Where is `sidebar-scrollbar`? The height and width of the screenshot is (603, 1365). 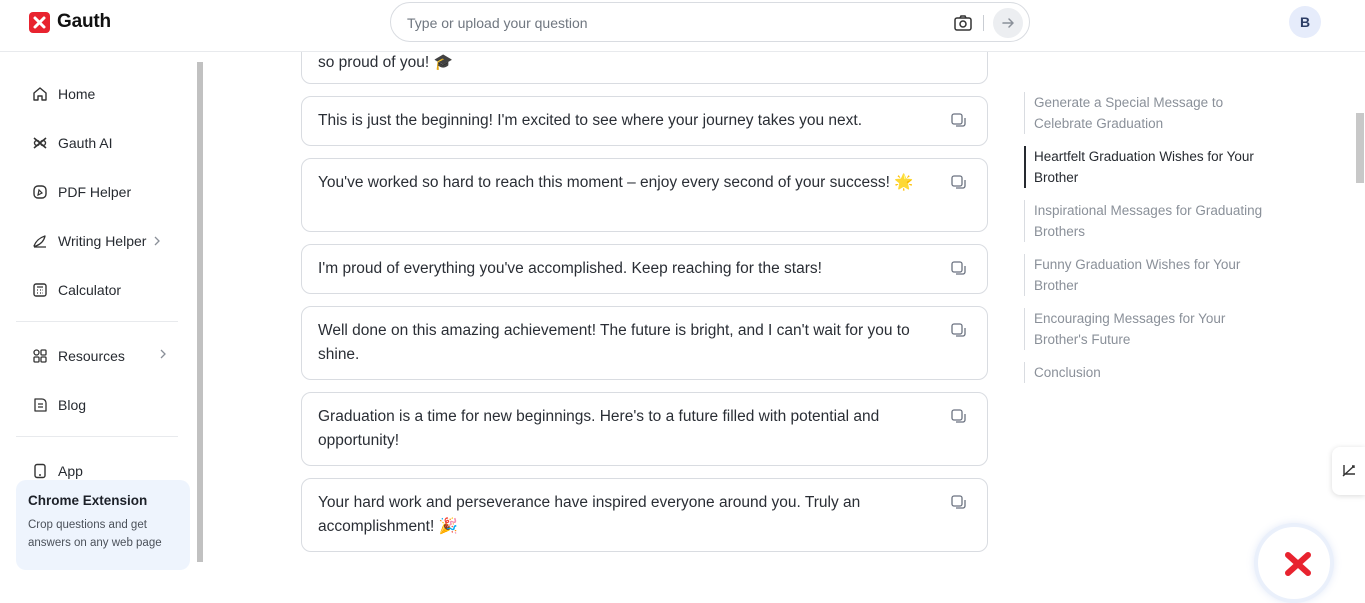
sidebar-scrollbar is located at coordinates (200, 312).